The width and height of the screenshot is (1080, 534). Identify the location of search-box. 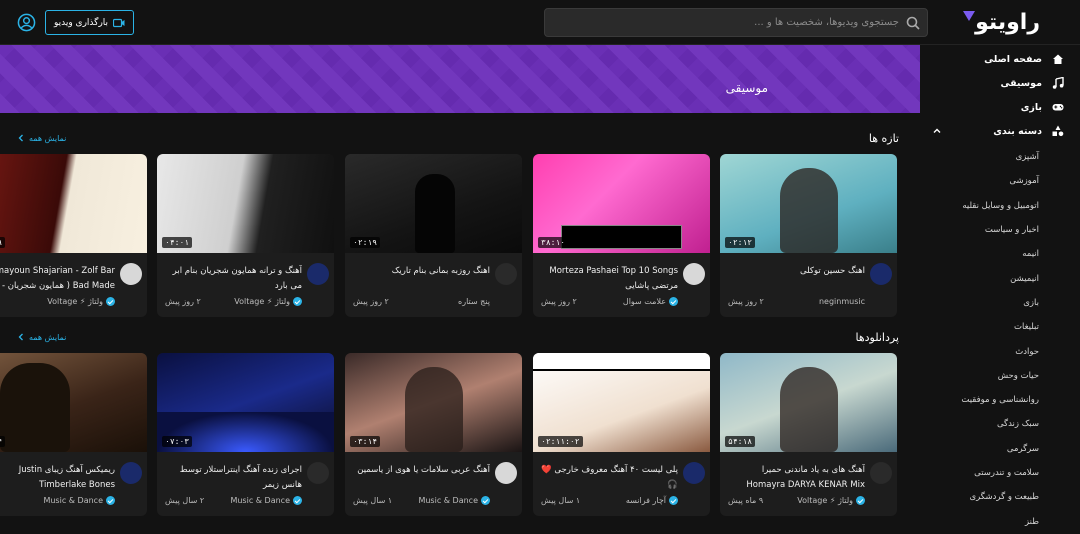
(736, 22).